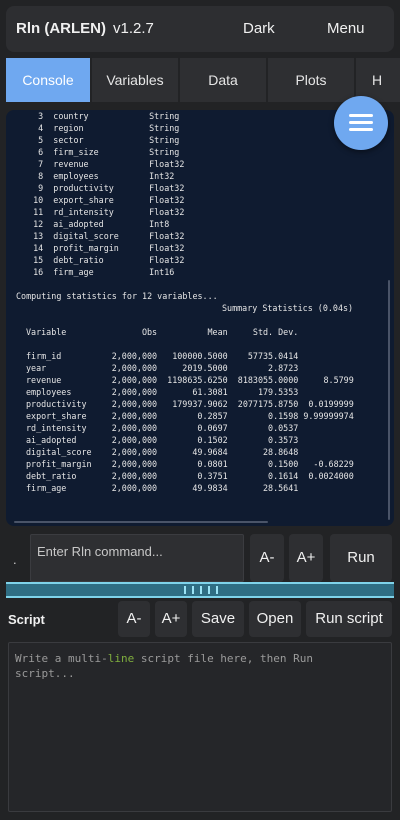  Describe the element at coordinates (259, 28) in the screenshot. I see `dark-mode-button: Dark` at that location.